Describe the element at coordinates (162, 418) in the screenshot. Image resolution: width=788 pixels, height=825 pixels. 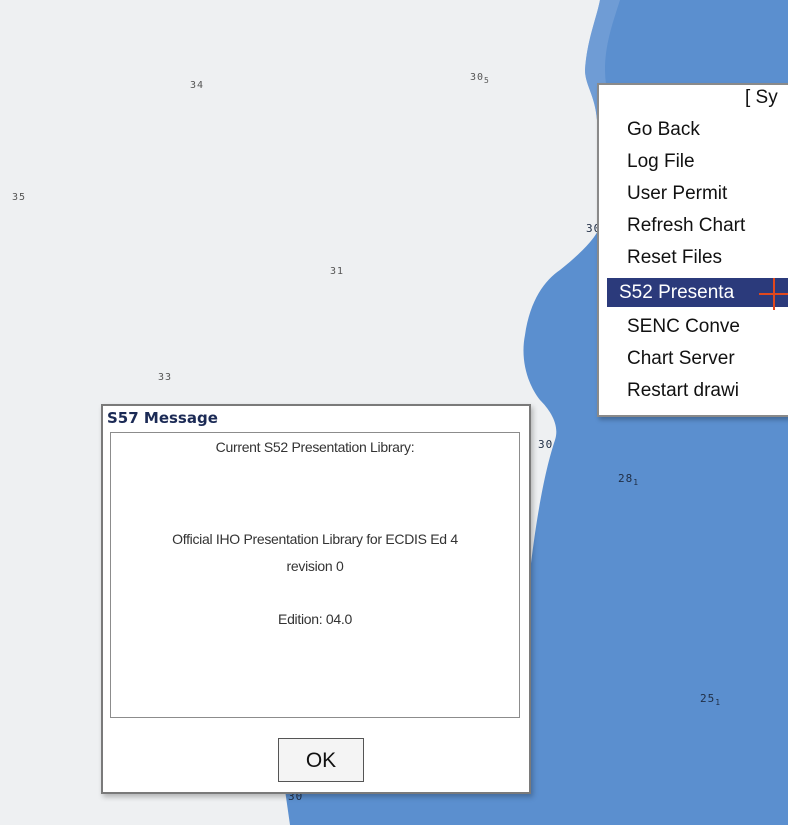
I see `dialog-title: S57 Message` at that location.